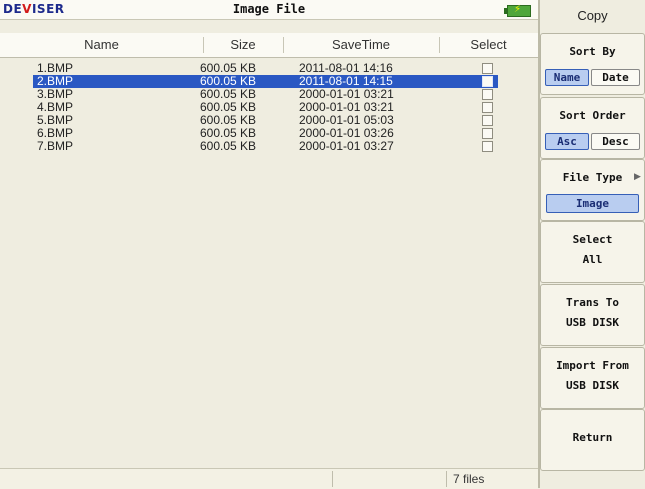 This screenshot has height=489, width=645. I want to click on sort-order-label: Sort Order, so click(592, 115).